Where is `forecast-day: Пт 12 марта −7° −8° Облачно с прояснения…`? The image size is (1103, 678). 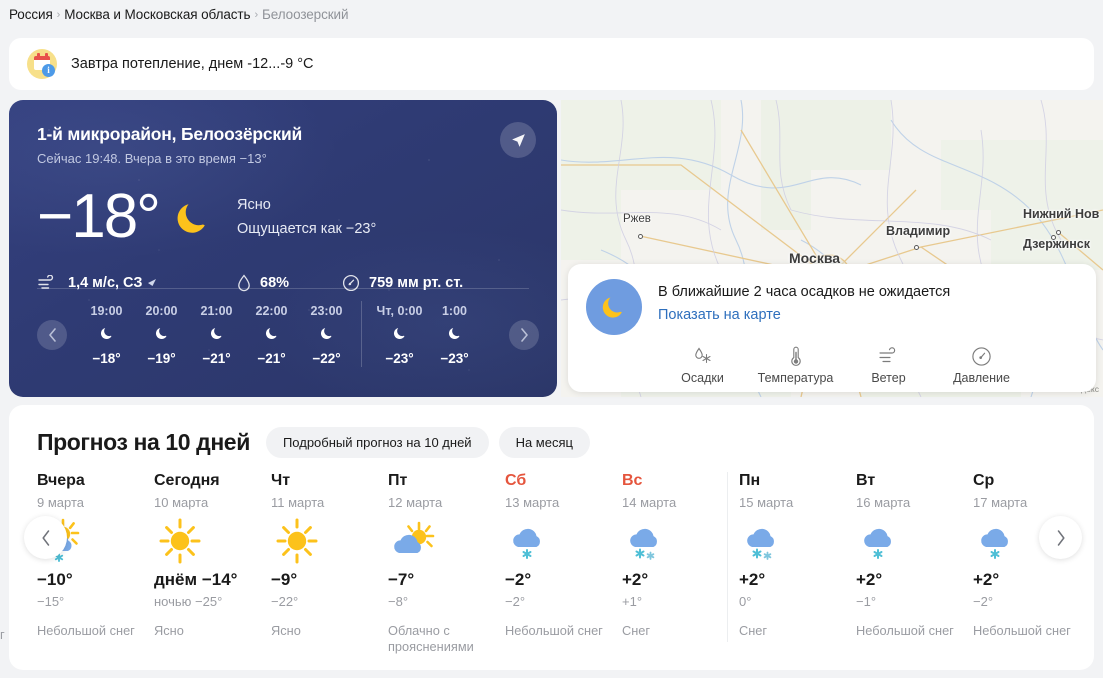 forecast-day: Пт 12 марта −7° −8° Облачно с прояснения… is located at coordinates (446, 563).